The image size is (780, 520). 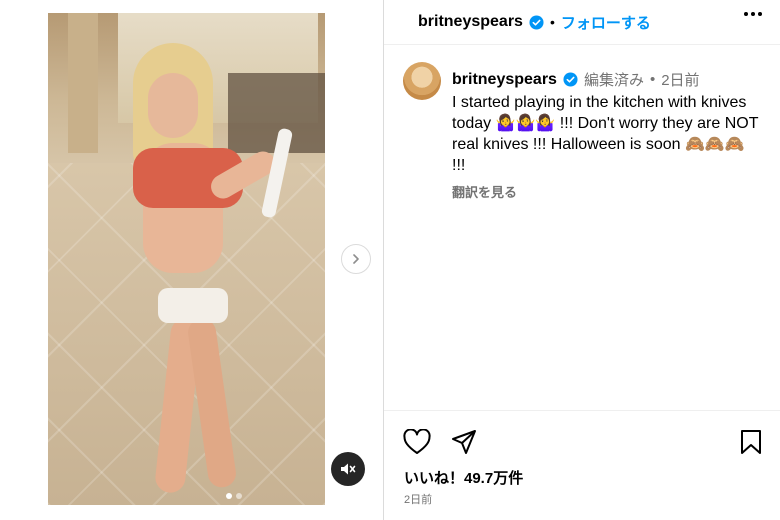 I want to click on action-buttons, so click(x=440, y=442).